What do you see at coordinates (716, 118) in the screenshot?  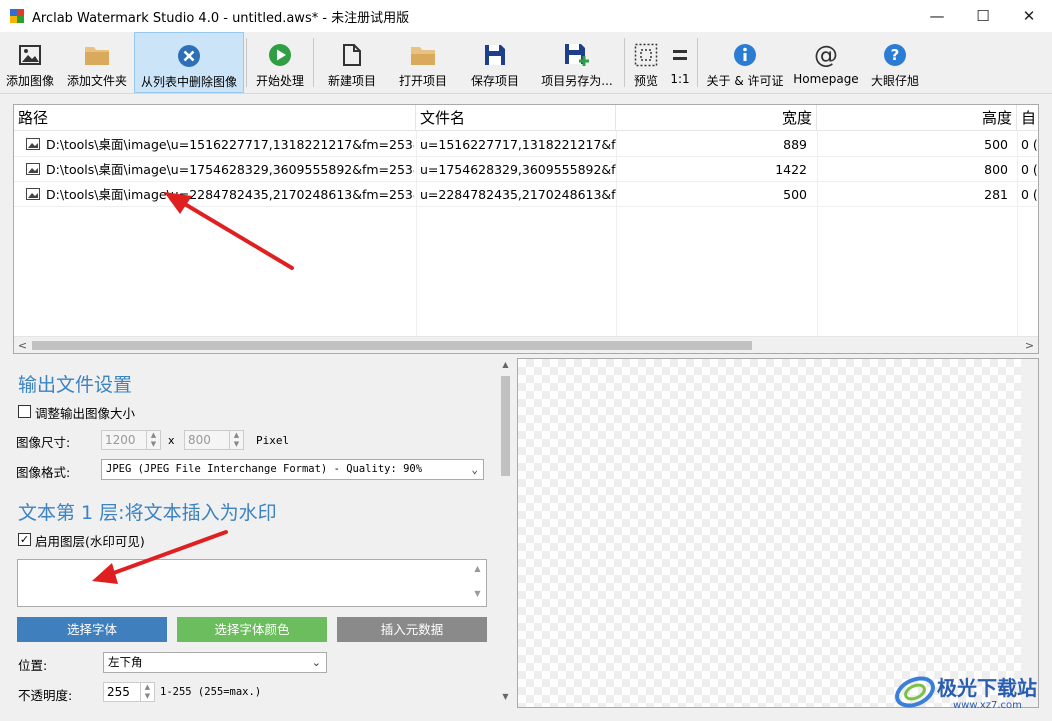 I see `column-width: 宽度` at bounding box center [716, 118].